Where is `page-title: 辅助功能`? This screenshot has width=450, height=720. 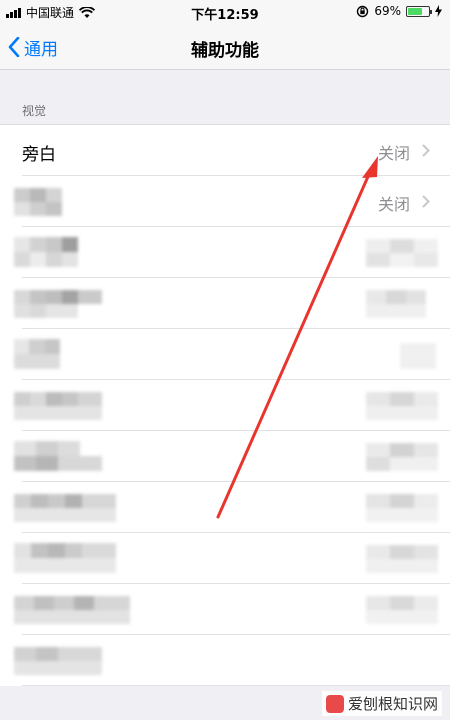 page-title: 辅助功能 is located at coordinates (225, 51).